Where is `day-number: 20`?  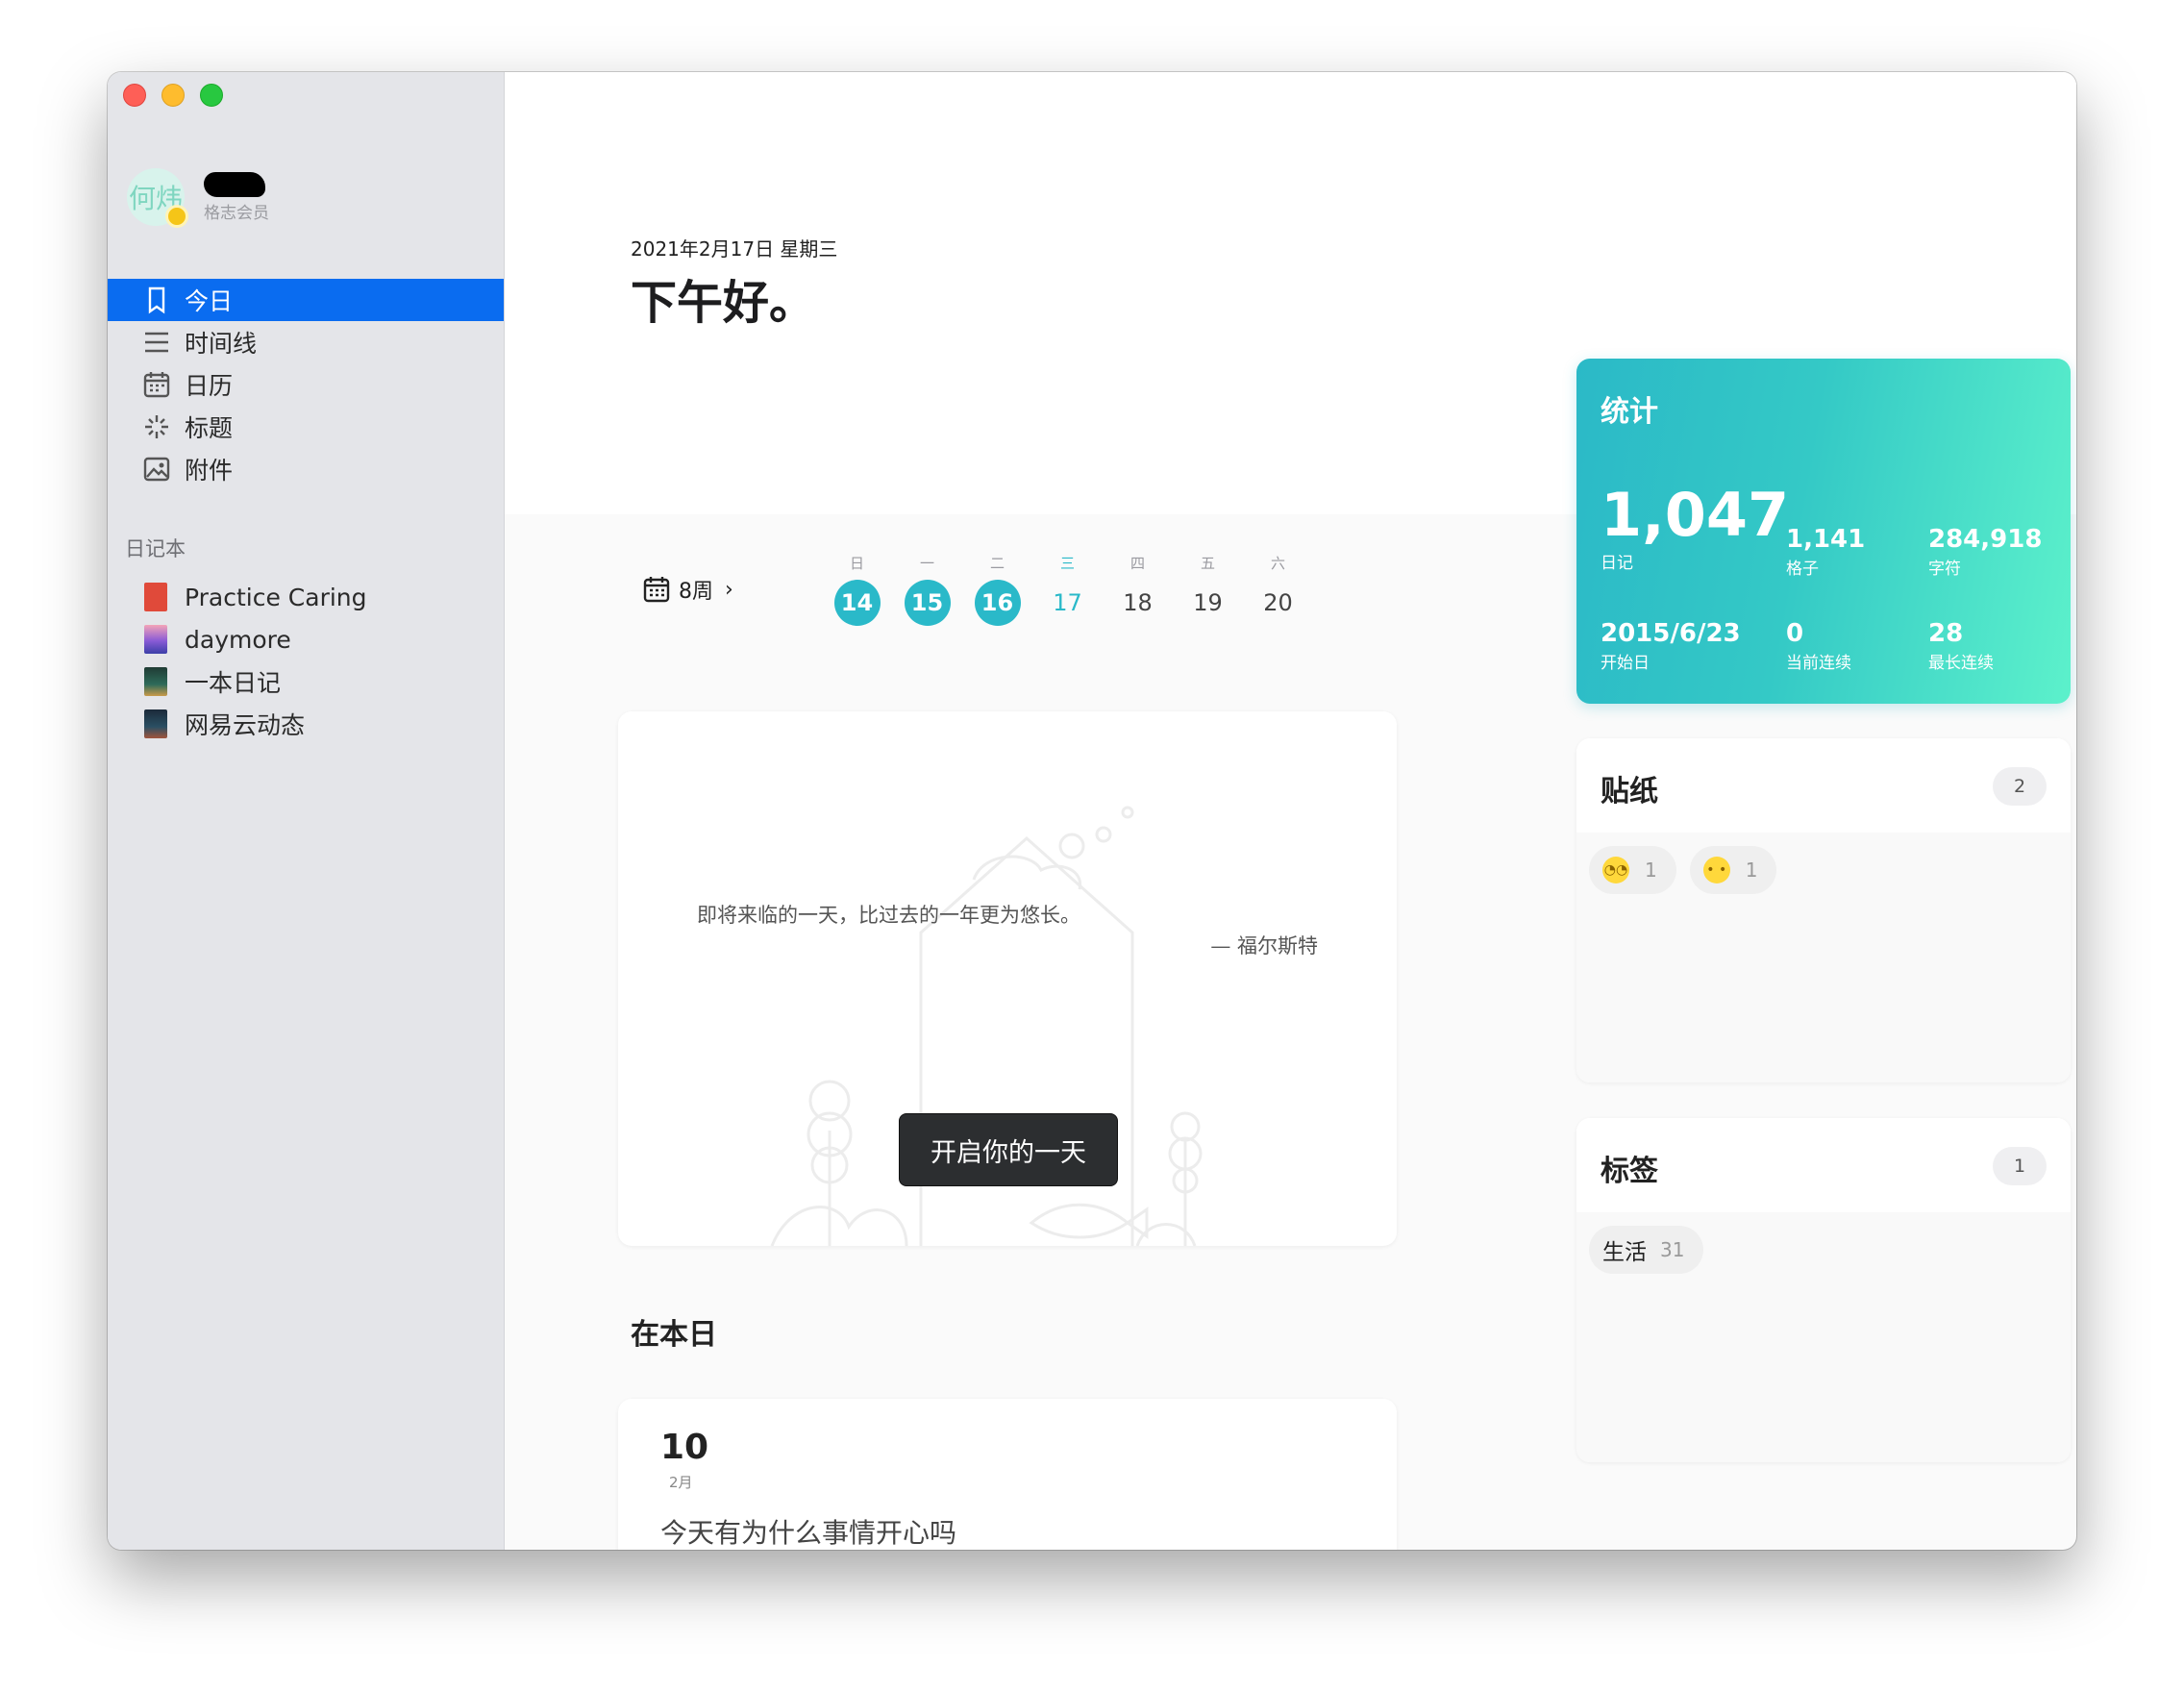
day-number: 20 is located at coordinates (1278, 602).